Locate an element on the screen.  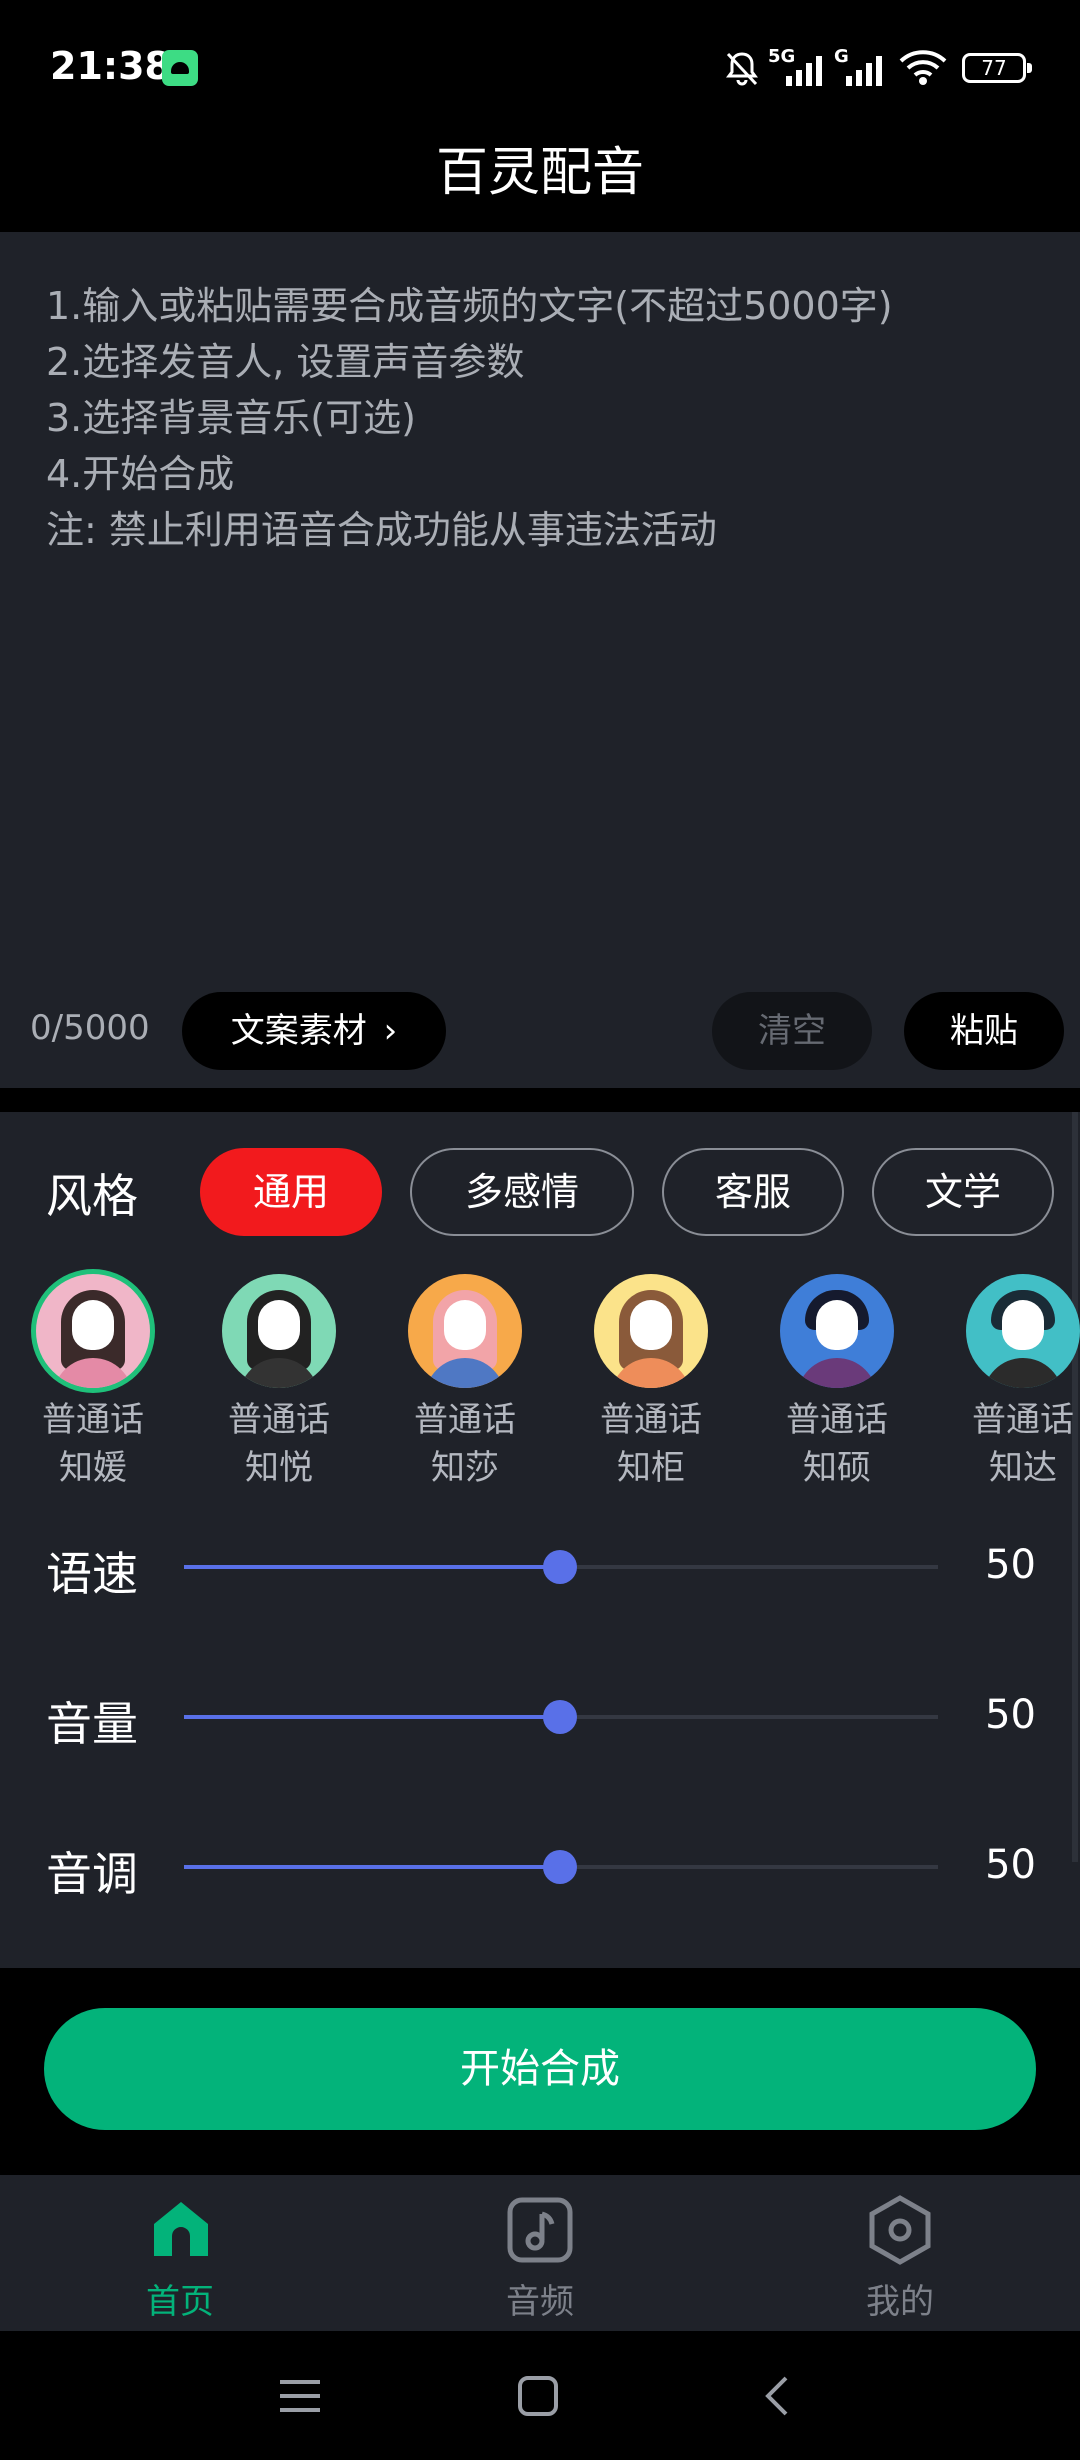
app-title: 百灵配音 is located at coordinates (539, 173).